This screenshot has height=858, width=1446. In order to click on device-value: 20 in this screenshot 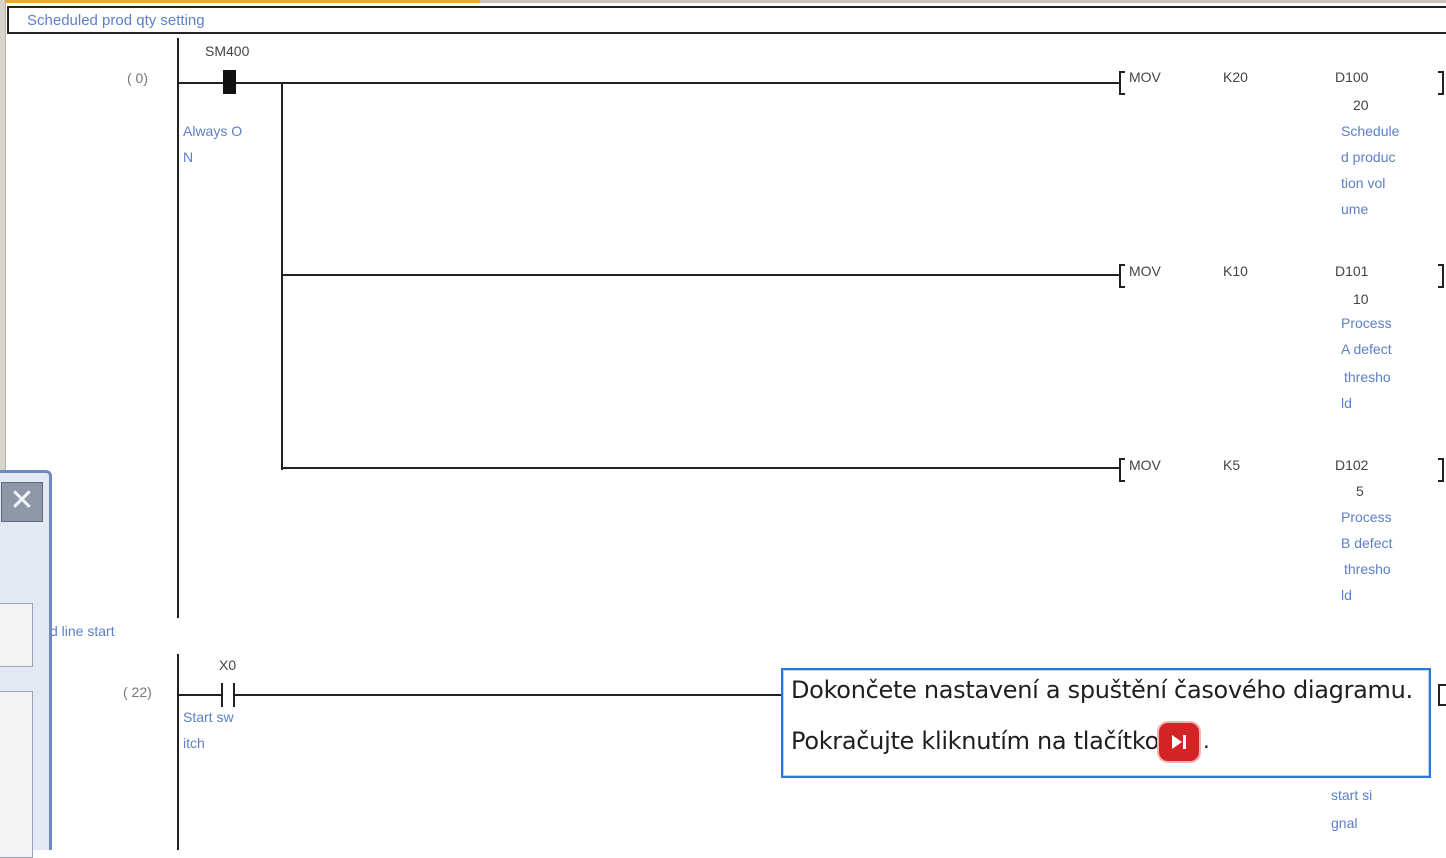, I will do `click(1361, 105)`.